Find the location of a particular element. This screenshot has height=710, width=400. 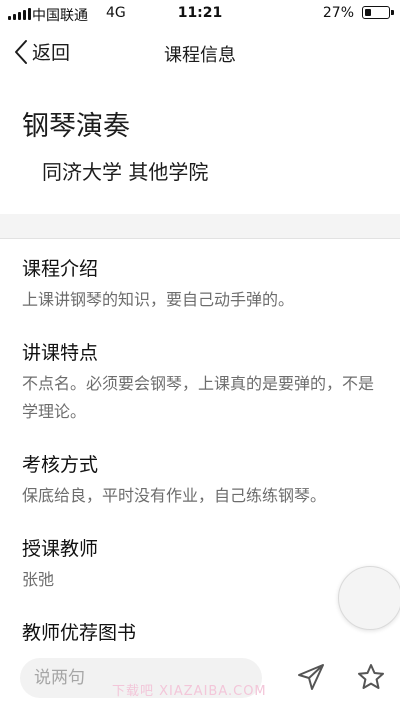

section-body: 上课讲钢琴的知识，要自己动手弹的。 is located at coordinates (158, 299).